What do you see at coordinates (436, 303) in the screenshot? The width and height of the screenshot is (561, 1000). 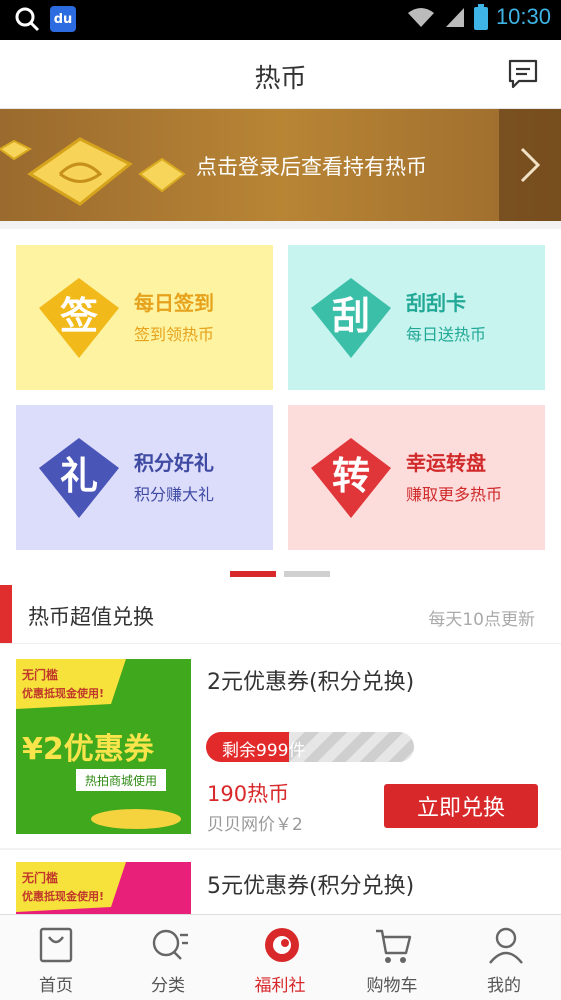 I see `card-title: 刮刮卡` at bounding box center [436, 303].